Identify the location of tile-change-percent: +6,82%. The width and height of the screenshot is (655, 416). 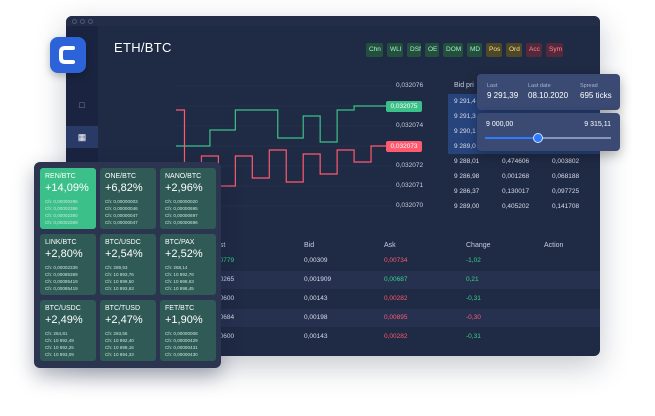
(124, 188).